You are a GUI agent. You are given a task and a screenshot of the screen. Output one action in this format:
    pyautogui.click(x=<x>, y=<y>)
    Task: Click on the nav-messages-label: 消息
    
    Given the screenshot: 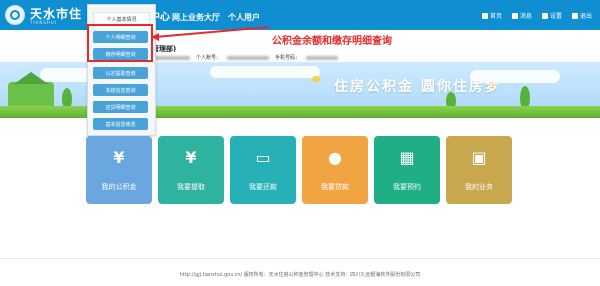 What is the action you would take?
    pyautogui.click(x=525, y=16)
    